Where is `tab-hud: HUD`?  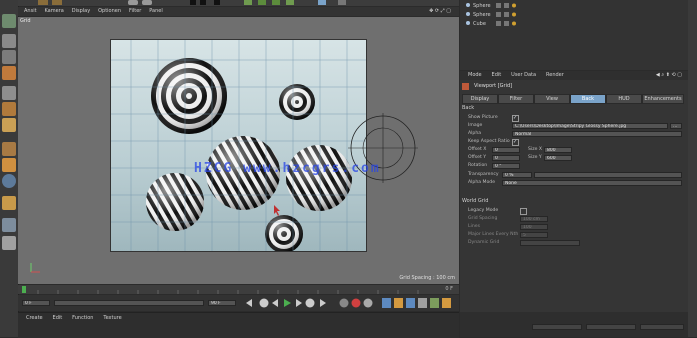
tab-hud: HUD is located at coordinates (624, 99).